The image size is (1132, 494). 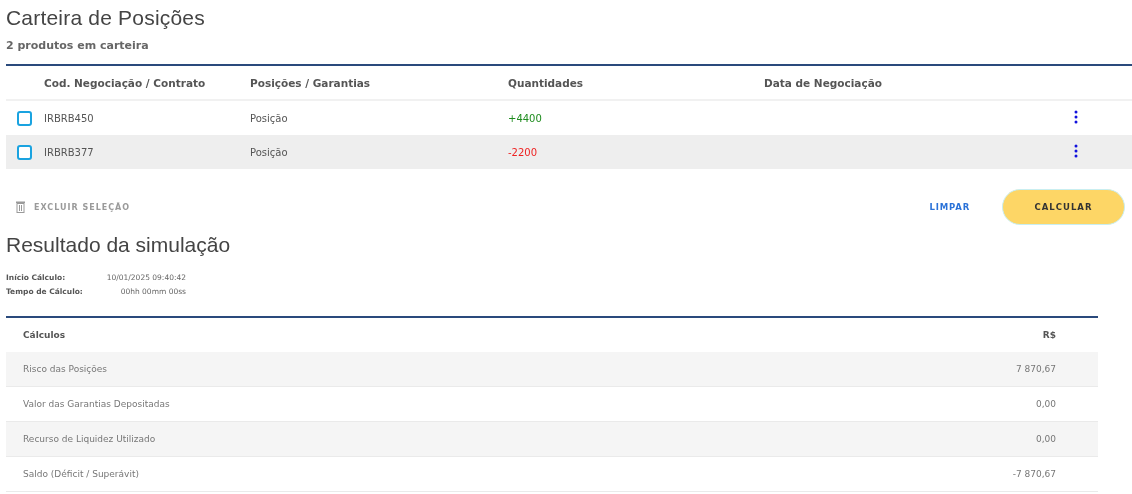 What do you see at coordinates (1063, 207) in the screenshot?
I see `calculate-button: CALCULAR` at bounding box center [1063, 207].